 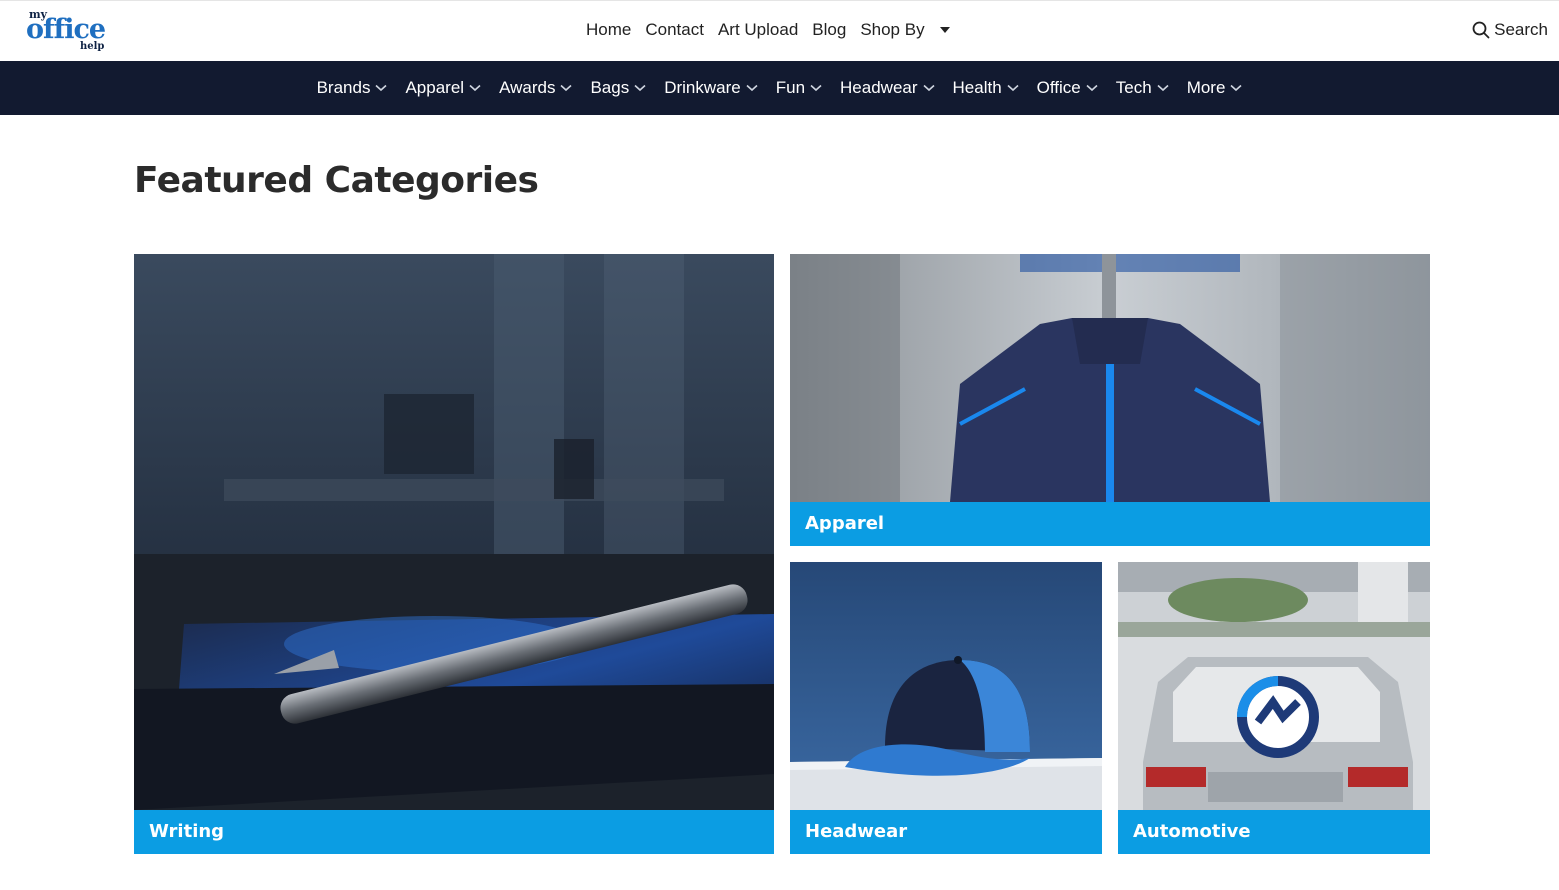 What do you see at coordinates (790, 87) in the screenshot?
I see `category-nav-label: Fun` at bounding box center [790, 87].